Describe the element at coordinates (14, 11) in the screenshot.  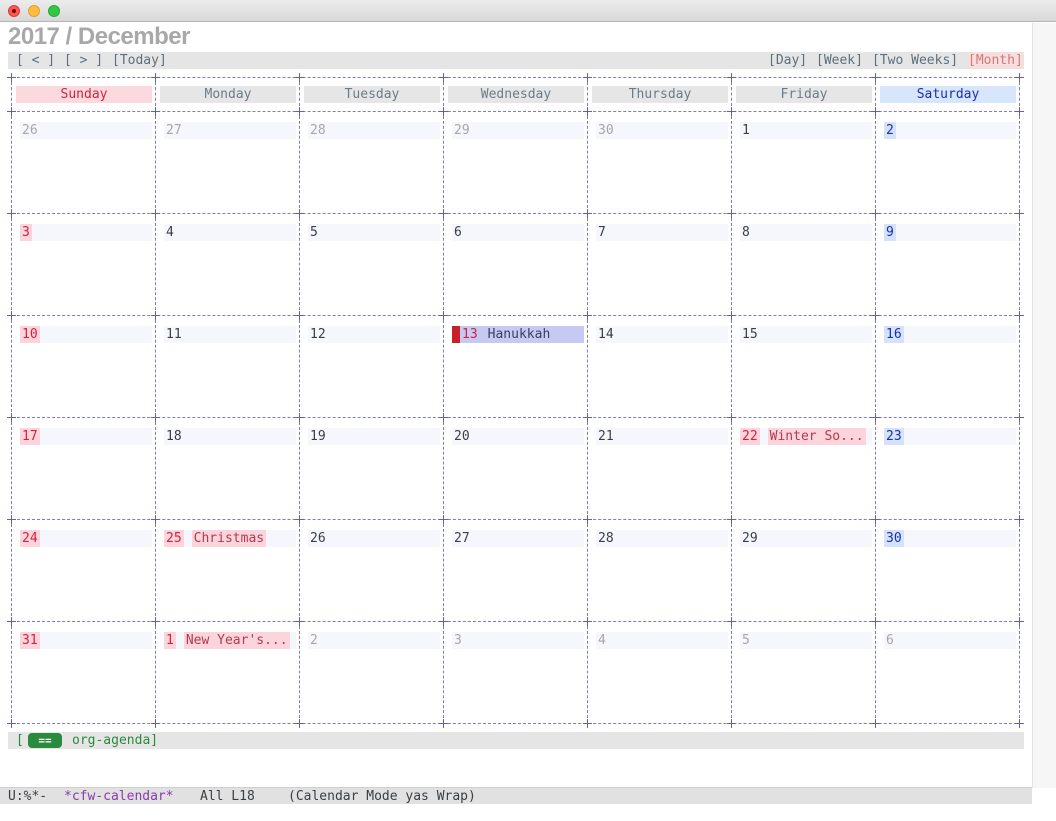
I see `close-window-button` at that location.